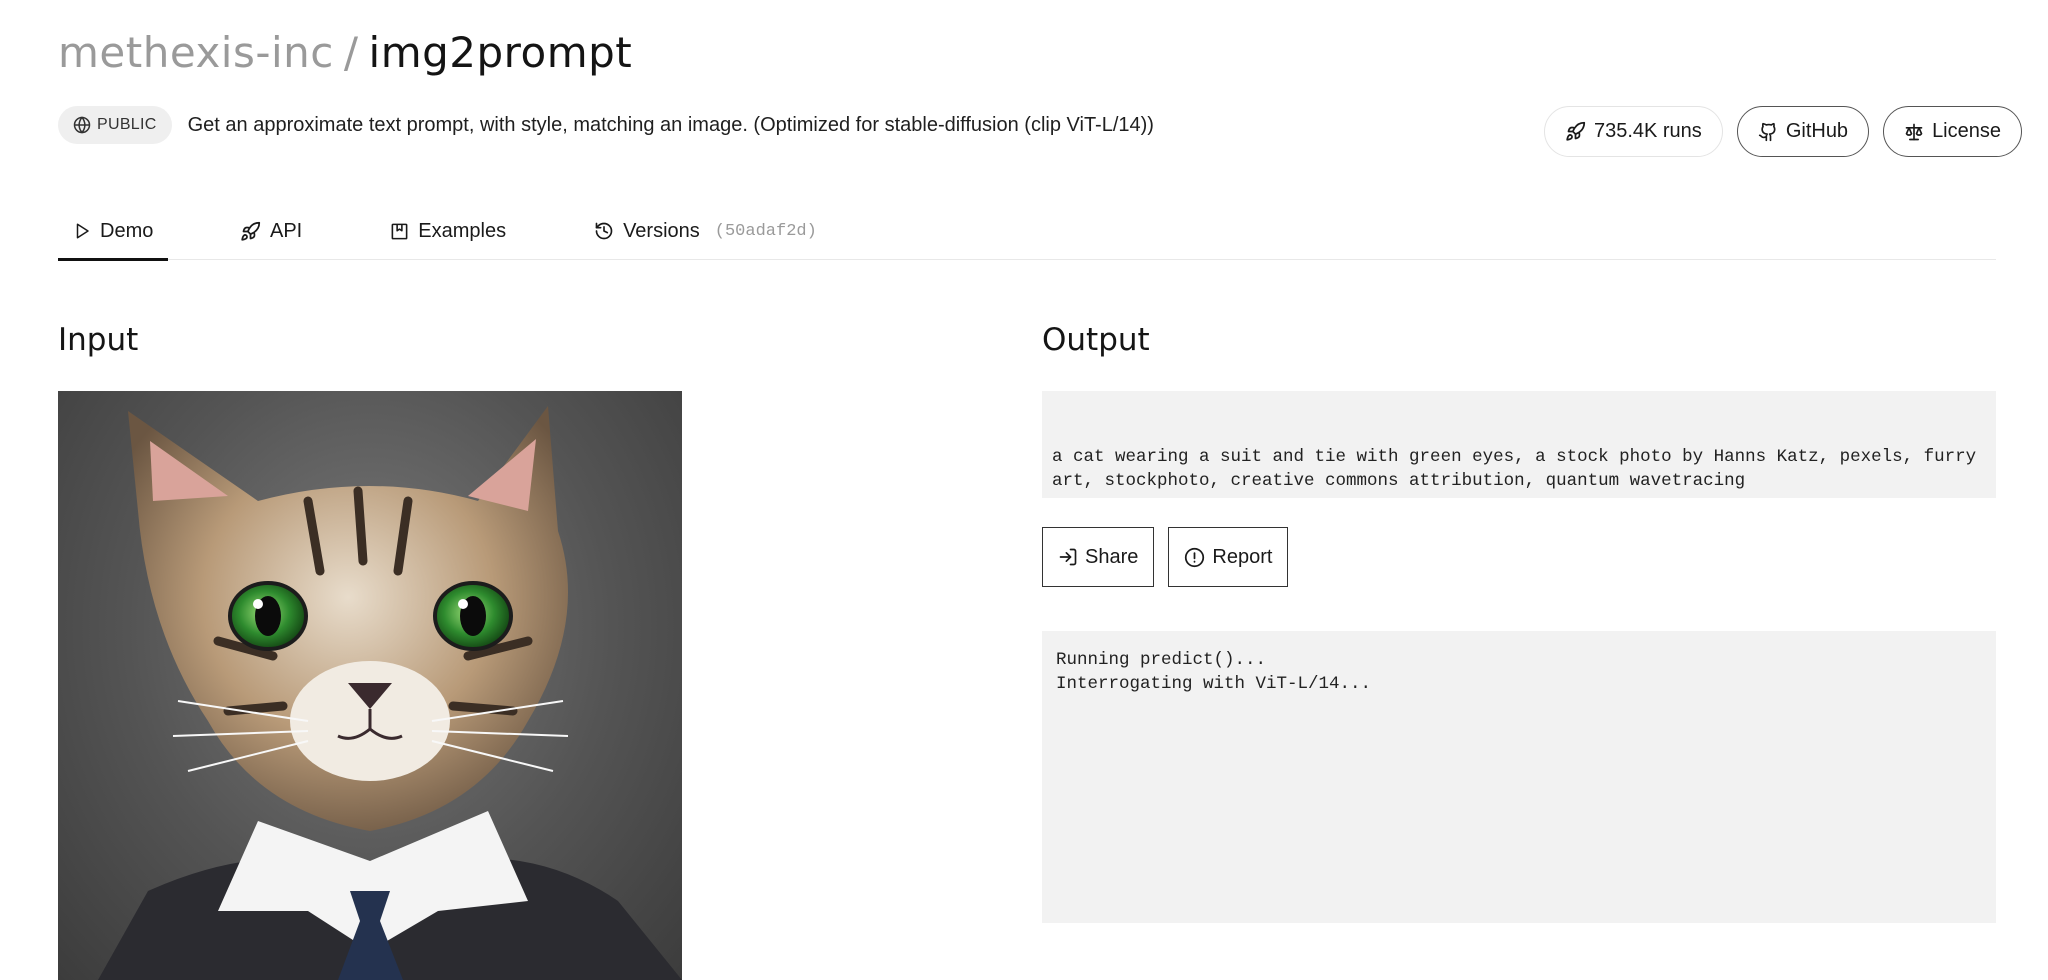 Image resolution: width=2048 pixels, height=980 pixels. I want to click on tab-bar: Demo API Examples Versions (50adaf2d), so click(1027, 231).